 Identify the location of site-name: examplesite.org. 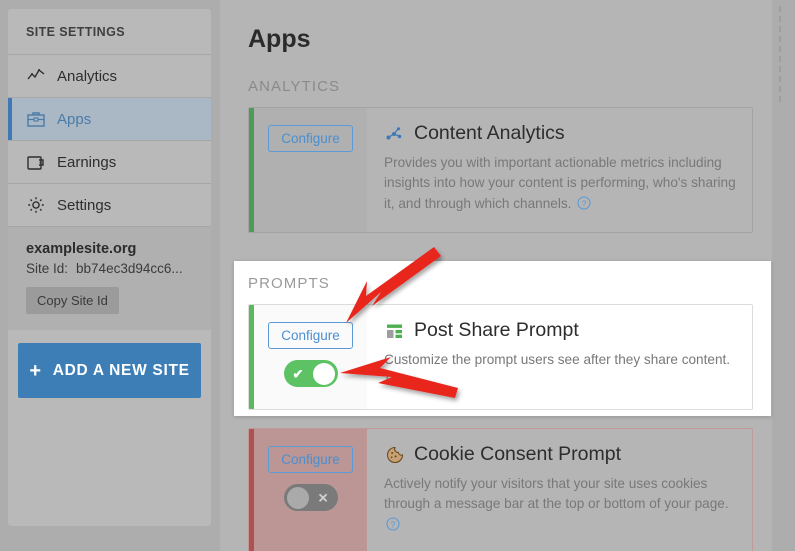
(81, 249).